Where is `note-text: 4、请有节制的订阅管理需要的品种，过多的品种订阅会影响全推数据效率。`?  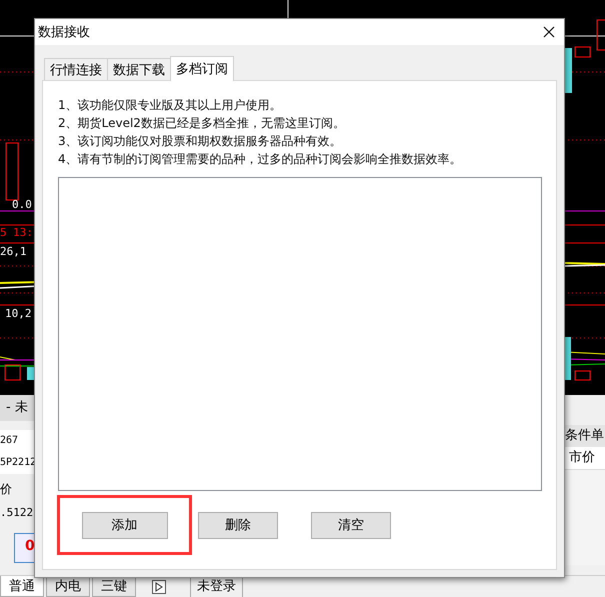
note-text: 4、请有节制的订阅管理需要的品种，过多的品种订阅会影响全推数据效率。 is located at coordinates (260, 159).